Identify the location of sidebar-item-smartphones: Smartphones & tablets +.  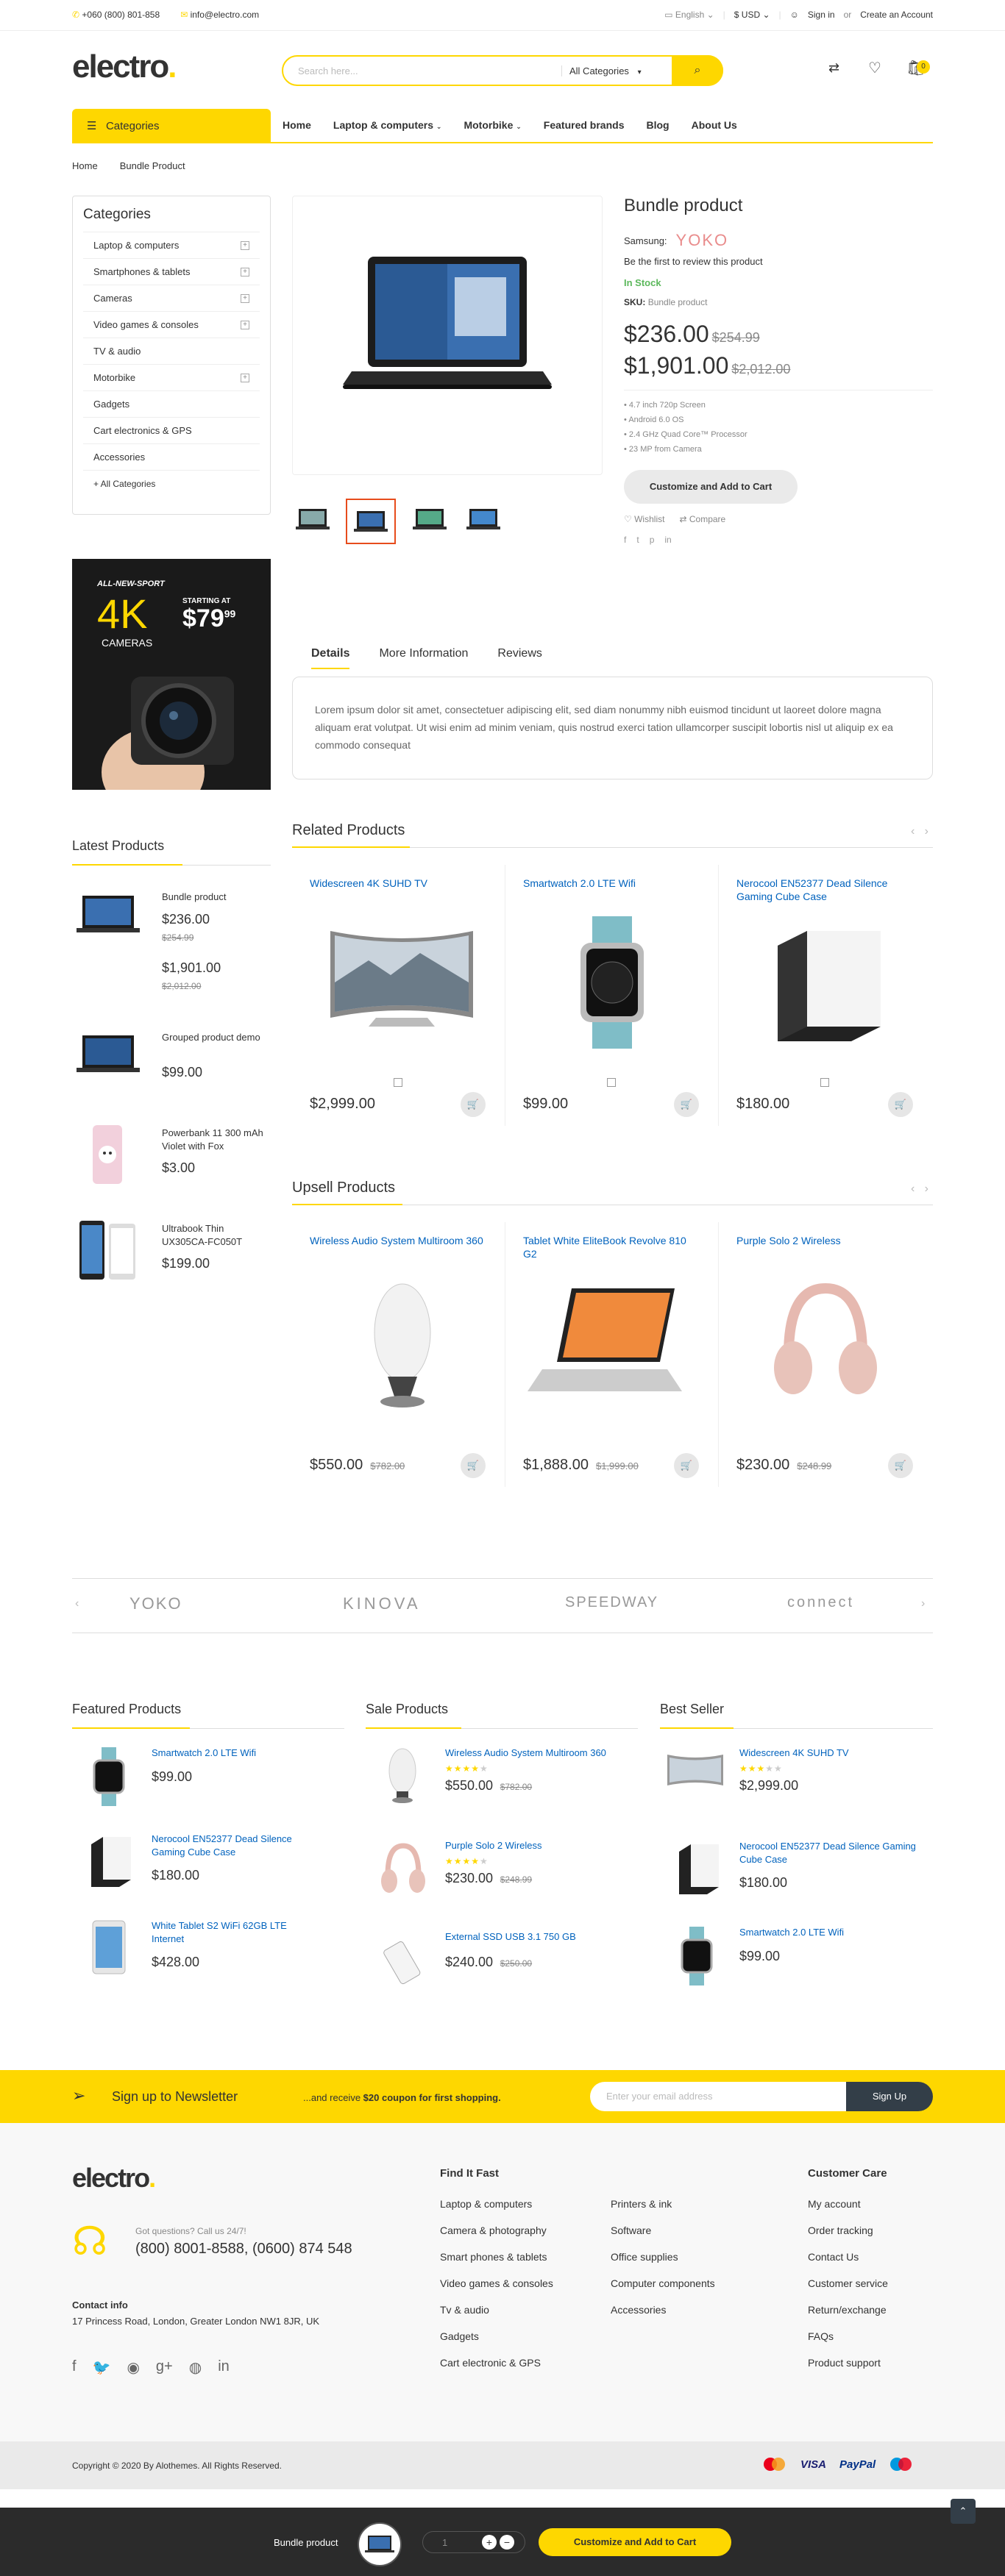
(171, 271).